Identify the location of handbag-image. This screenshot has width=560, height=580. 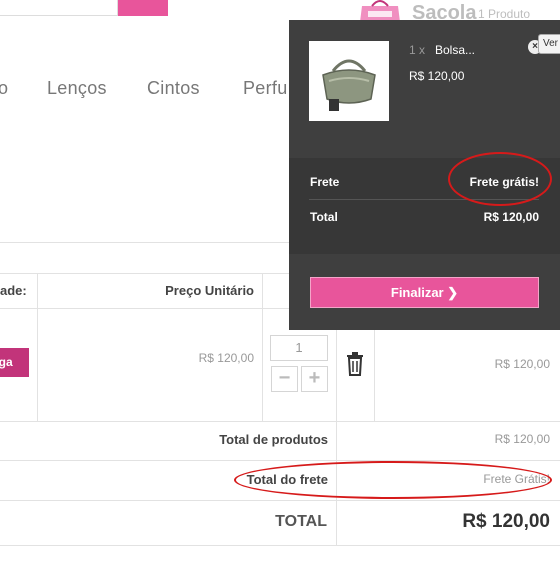
(349, 85).